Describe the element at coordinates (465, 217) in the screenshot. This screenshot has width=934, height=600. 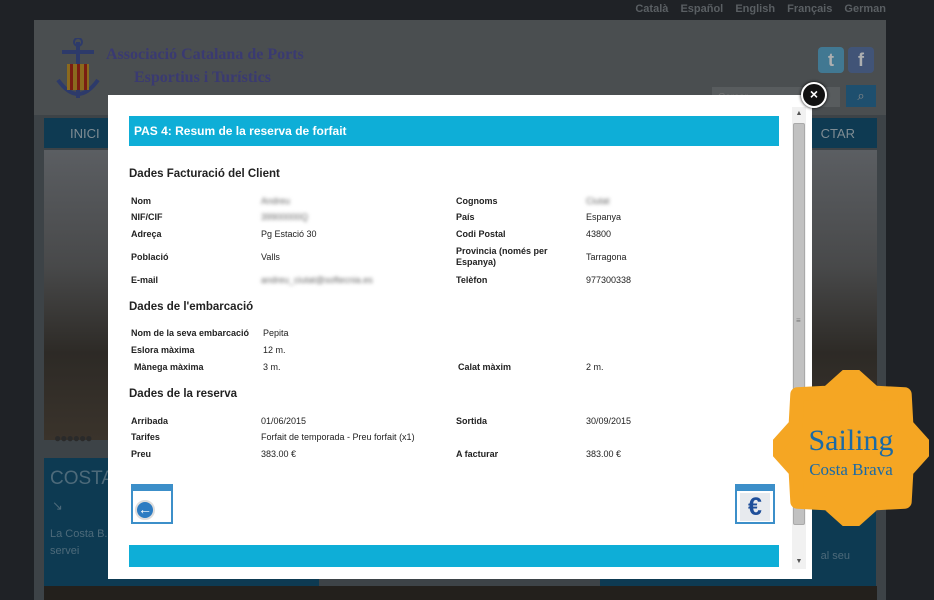
I see `pais-label: País` at that location.